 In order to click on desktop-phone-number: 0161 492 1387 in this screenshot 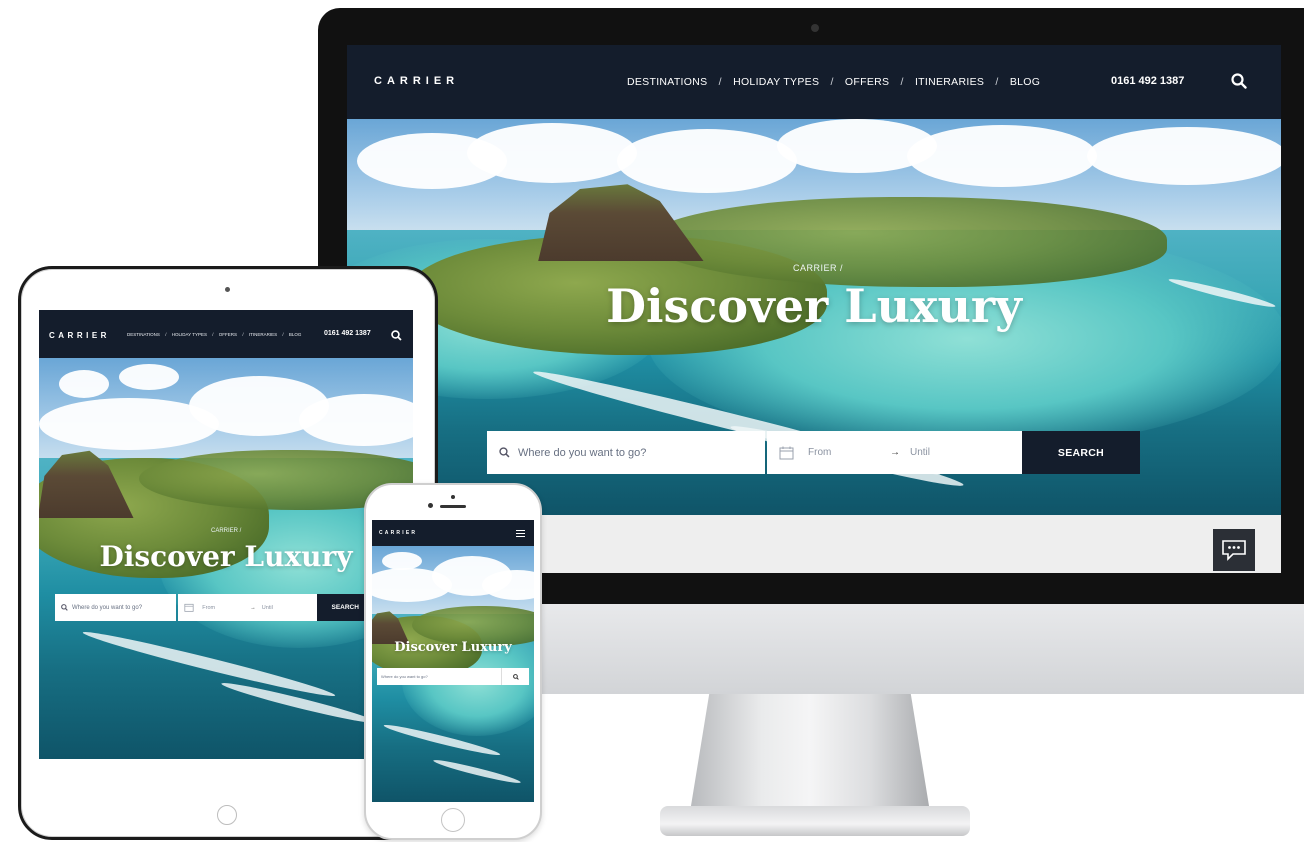, I will do `click(1147, 81)`.